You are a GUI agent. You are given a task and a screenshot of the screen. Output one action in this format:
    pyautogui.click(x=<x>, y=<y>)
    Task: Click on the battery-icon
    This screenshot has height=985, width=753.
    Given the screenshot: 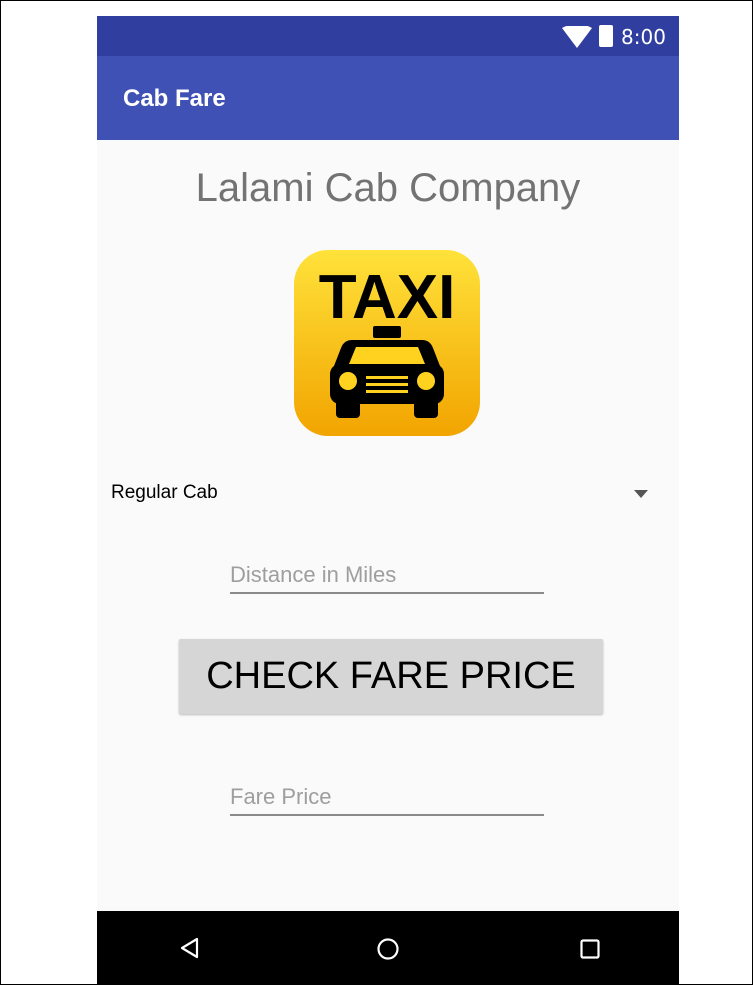 What is the action you would take?
    pyautogui.click(x=606, y=36)
    